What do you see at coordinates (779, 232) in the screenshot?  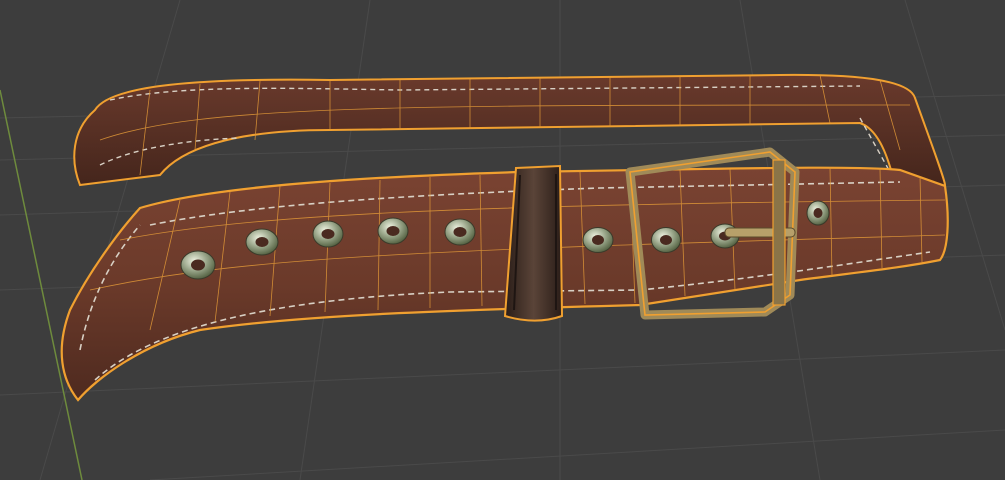 I see `buckle-bar` at bounding box center [779, 232].